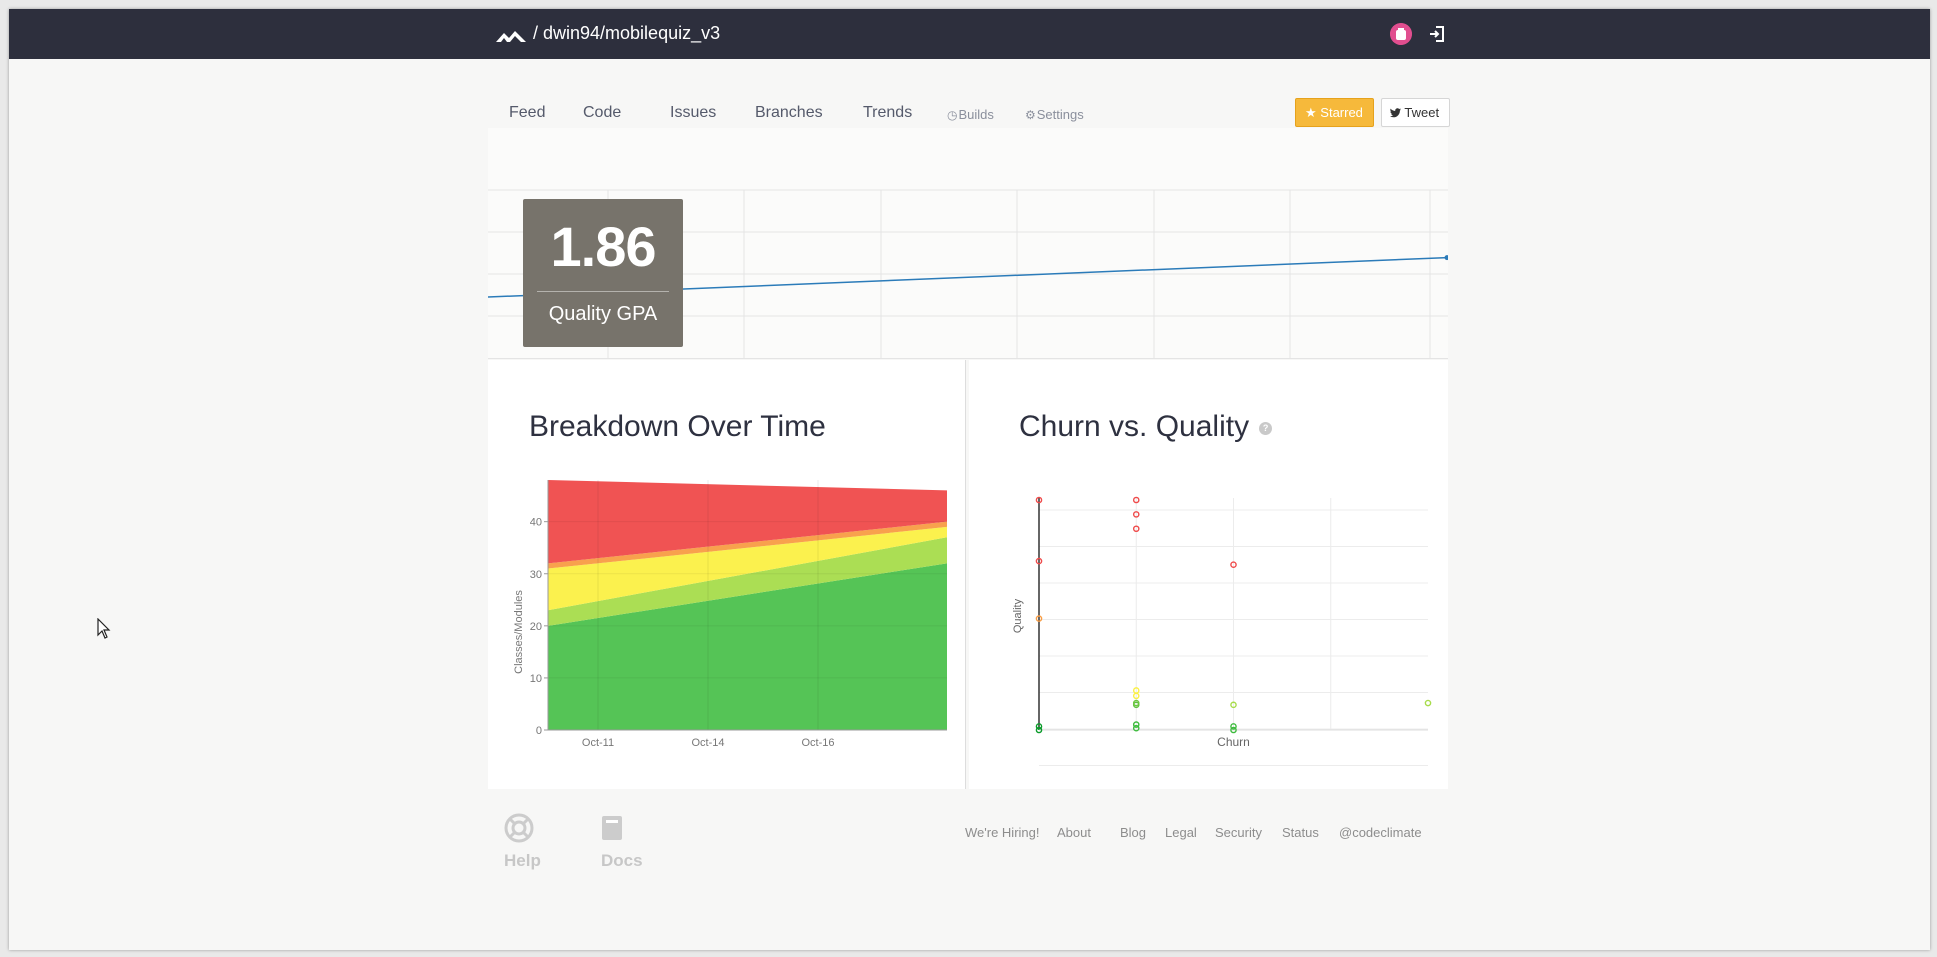 This screenshot has width=1937, height=957. I want to click on footer-link-blog: Blog, so click(1133, 832).